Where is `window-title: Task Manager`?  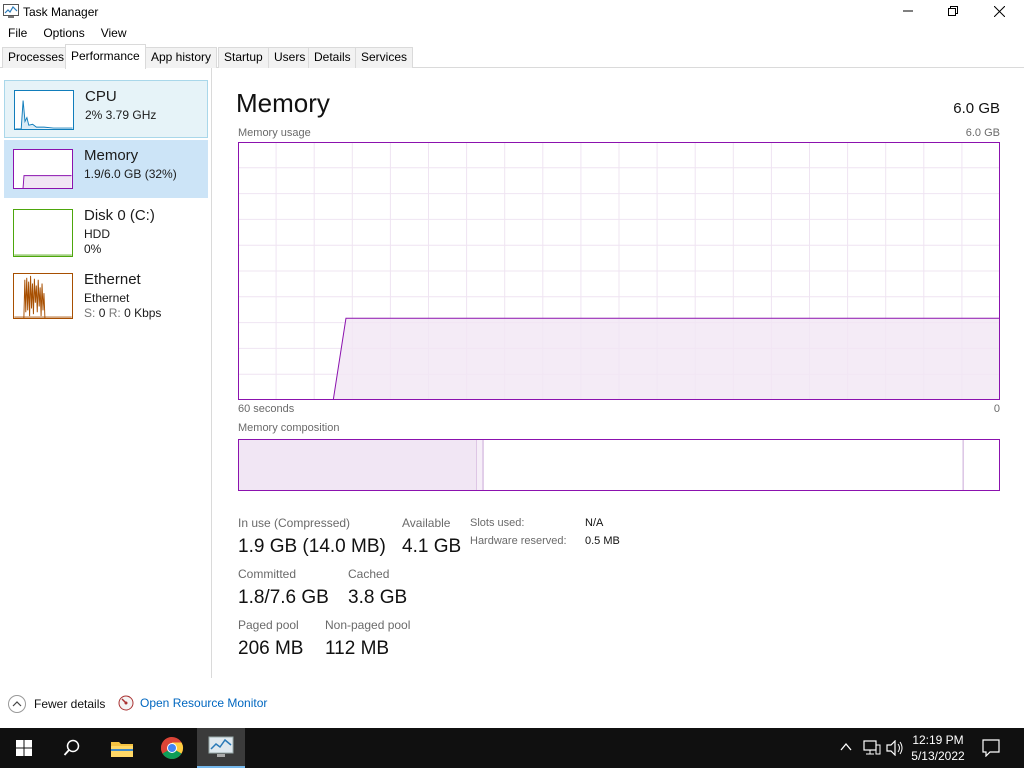
window-title: Task Manager is located at coordinates (61, 12).